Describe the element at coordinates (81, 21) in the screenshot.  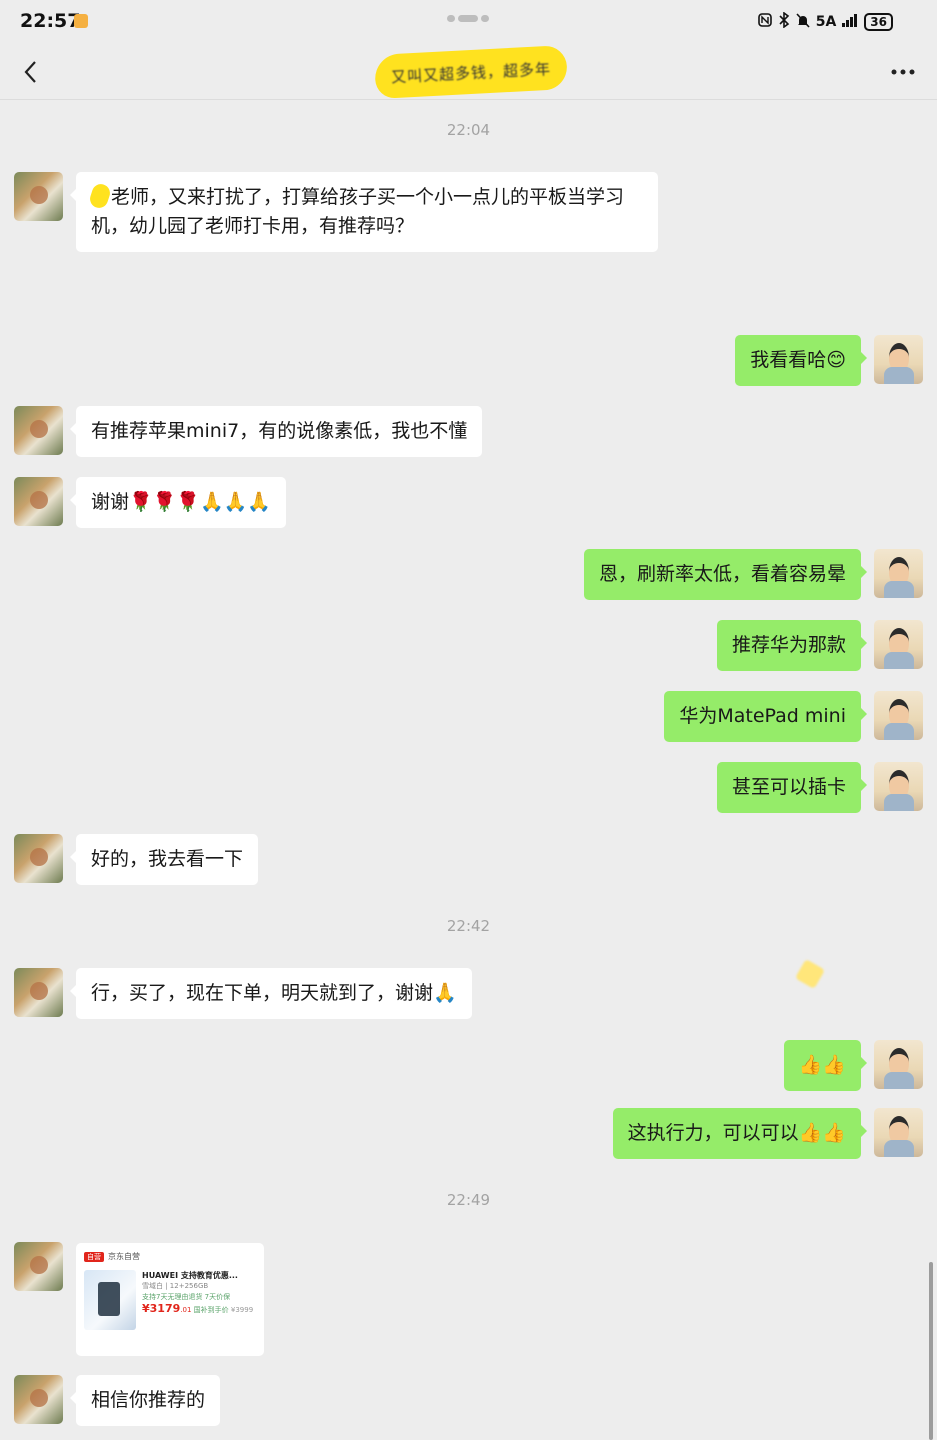
I see `notification-app-icon` at that location.